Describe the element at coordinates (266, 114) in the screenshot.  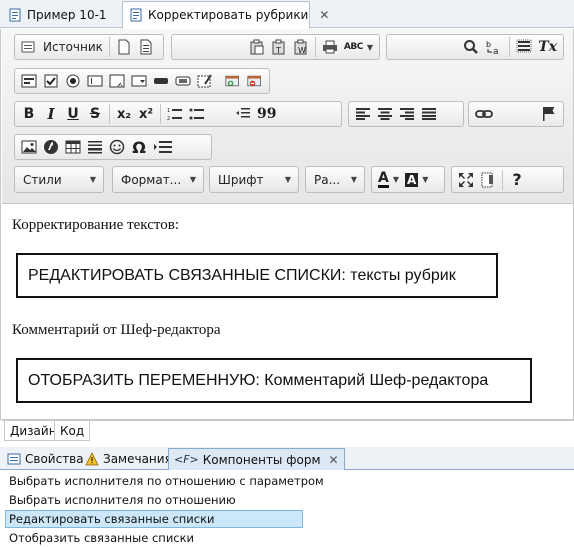
I see `blockquote-button: 99` at that location.